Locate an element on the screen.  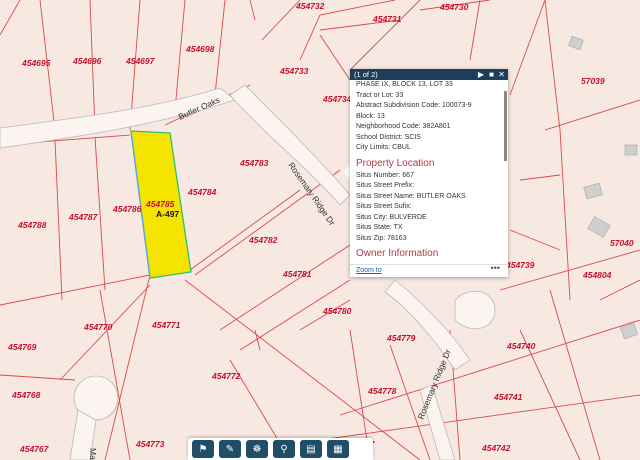
parcel-label: 454783 is located at coordinates (254, 163).